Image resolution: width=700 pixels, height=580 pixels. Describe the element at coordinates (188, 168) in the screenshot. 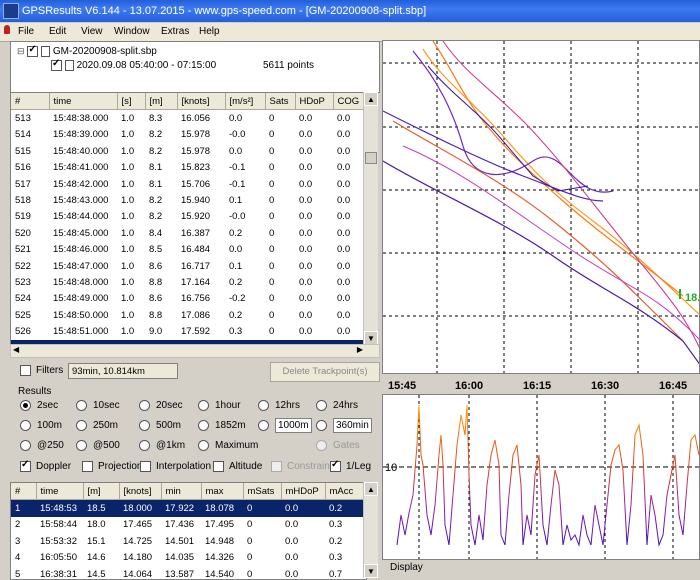

I see `trackpoint-row: 516 15:48:41.000 1.0 8.1 15.823 -0.1 0 0.0 0.0` at that location.